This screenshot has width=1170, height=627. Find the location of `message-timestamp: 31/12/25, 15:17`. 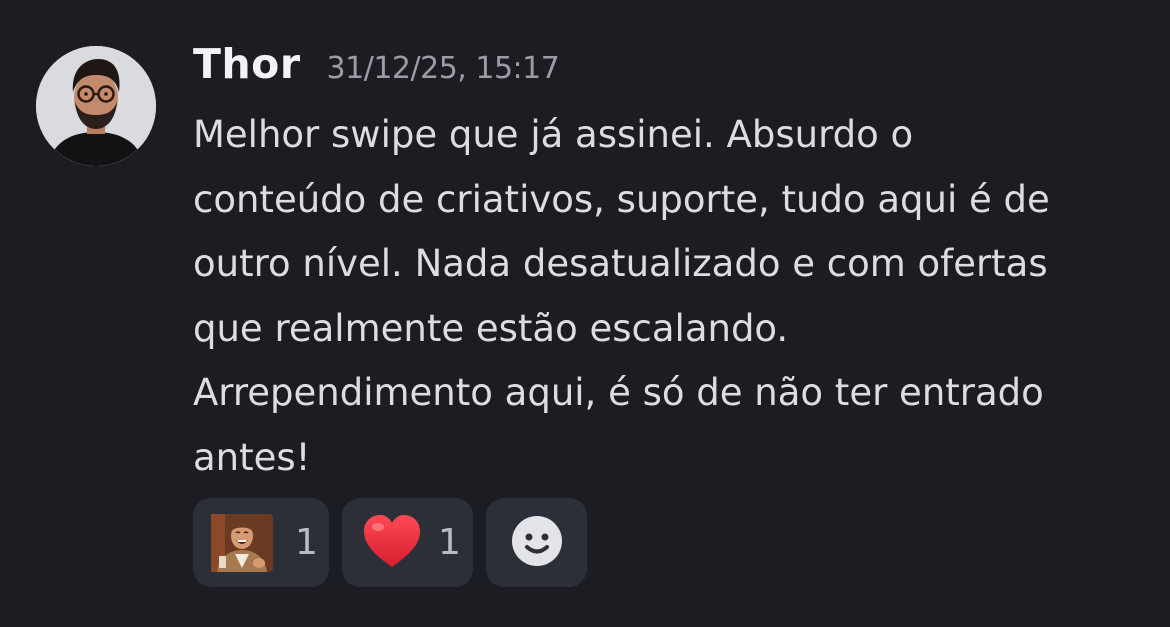

message-timestamp: 31/12/25, 15:17 is located at coordinates (443, 68).